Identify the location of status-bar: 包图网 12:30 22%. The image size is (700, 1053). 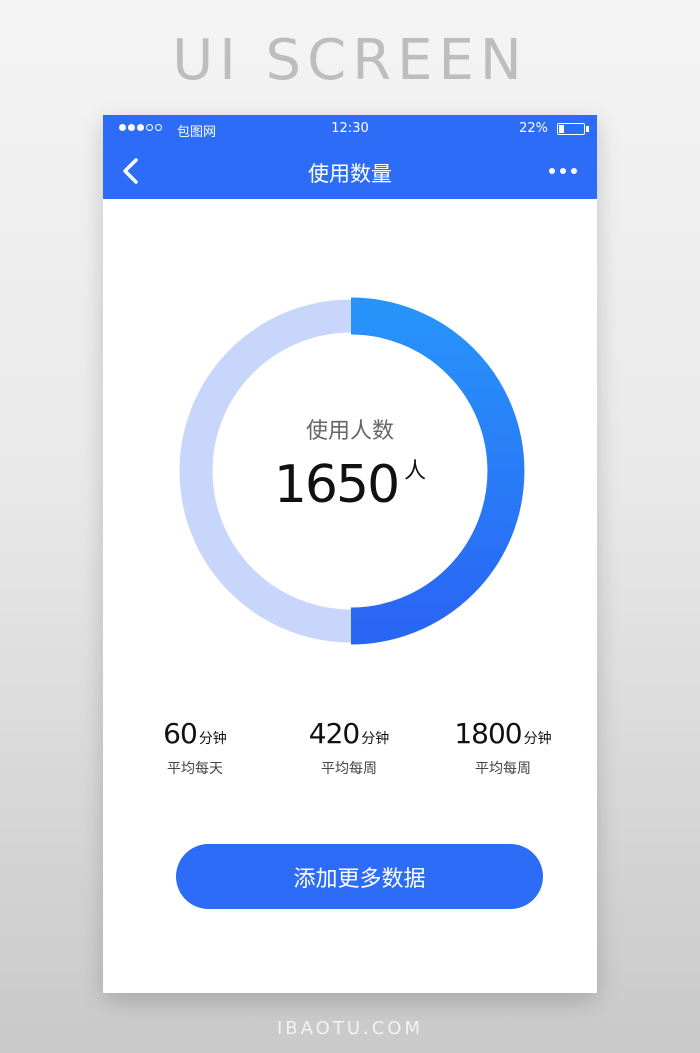
(350, 129).